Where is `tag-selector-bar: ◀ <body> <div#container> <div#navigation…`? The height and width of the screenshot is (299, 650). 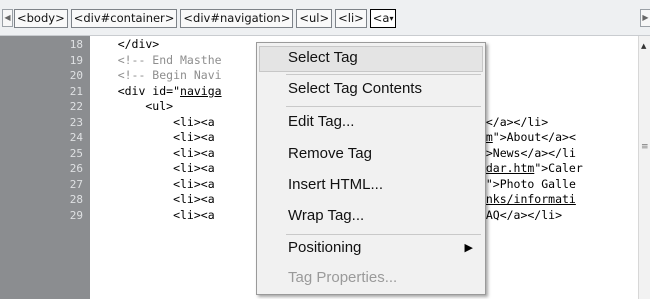
tag-selector-bar: ◀ <body> <div#container> <div#navigation… is located at coordinates (325, 18).